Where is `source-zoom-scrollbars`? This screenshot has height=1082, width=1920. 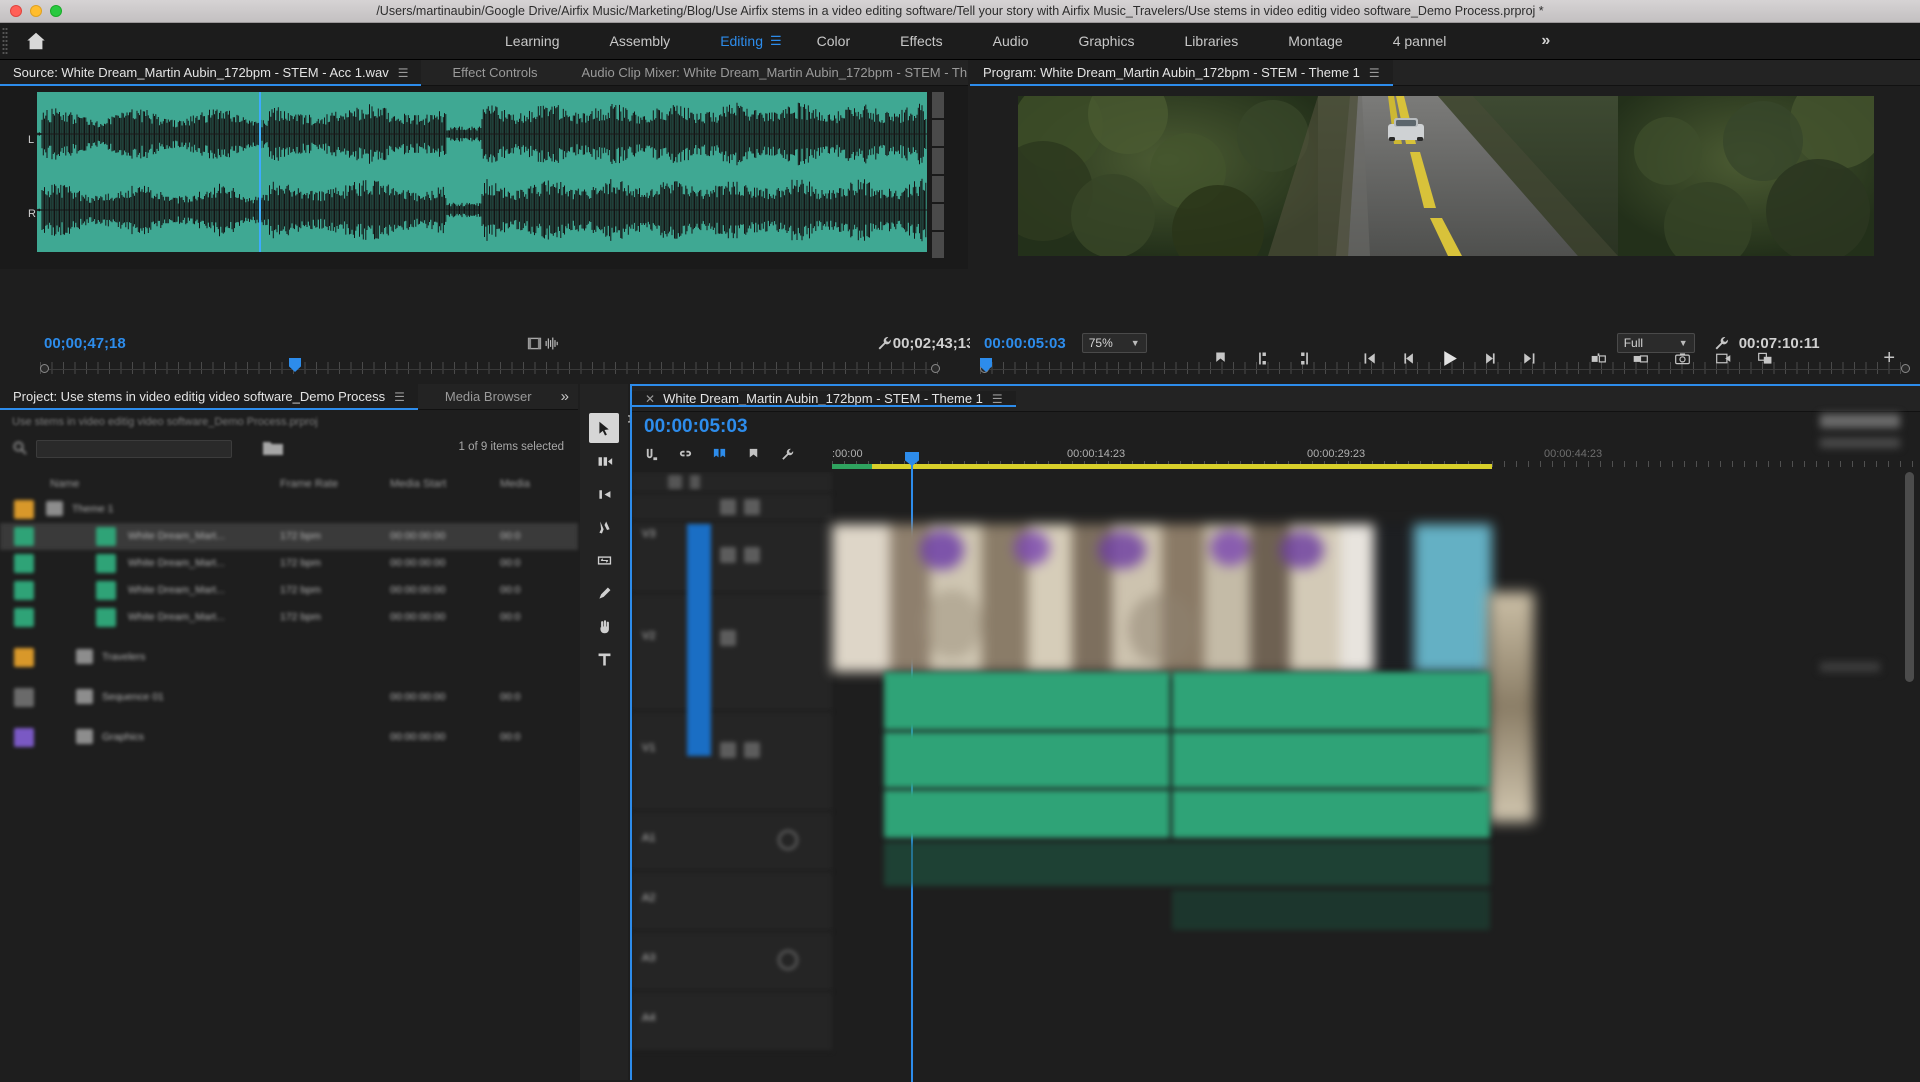
source-zoom-scrollbars is located at coordinates (939, 175).